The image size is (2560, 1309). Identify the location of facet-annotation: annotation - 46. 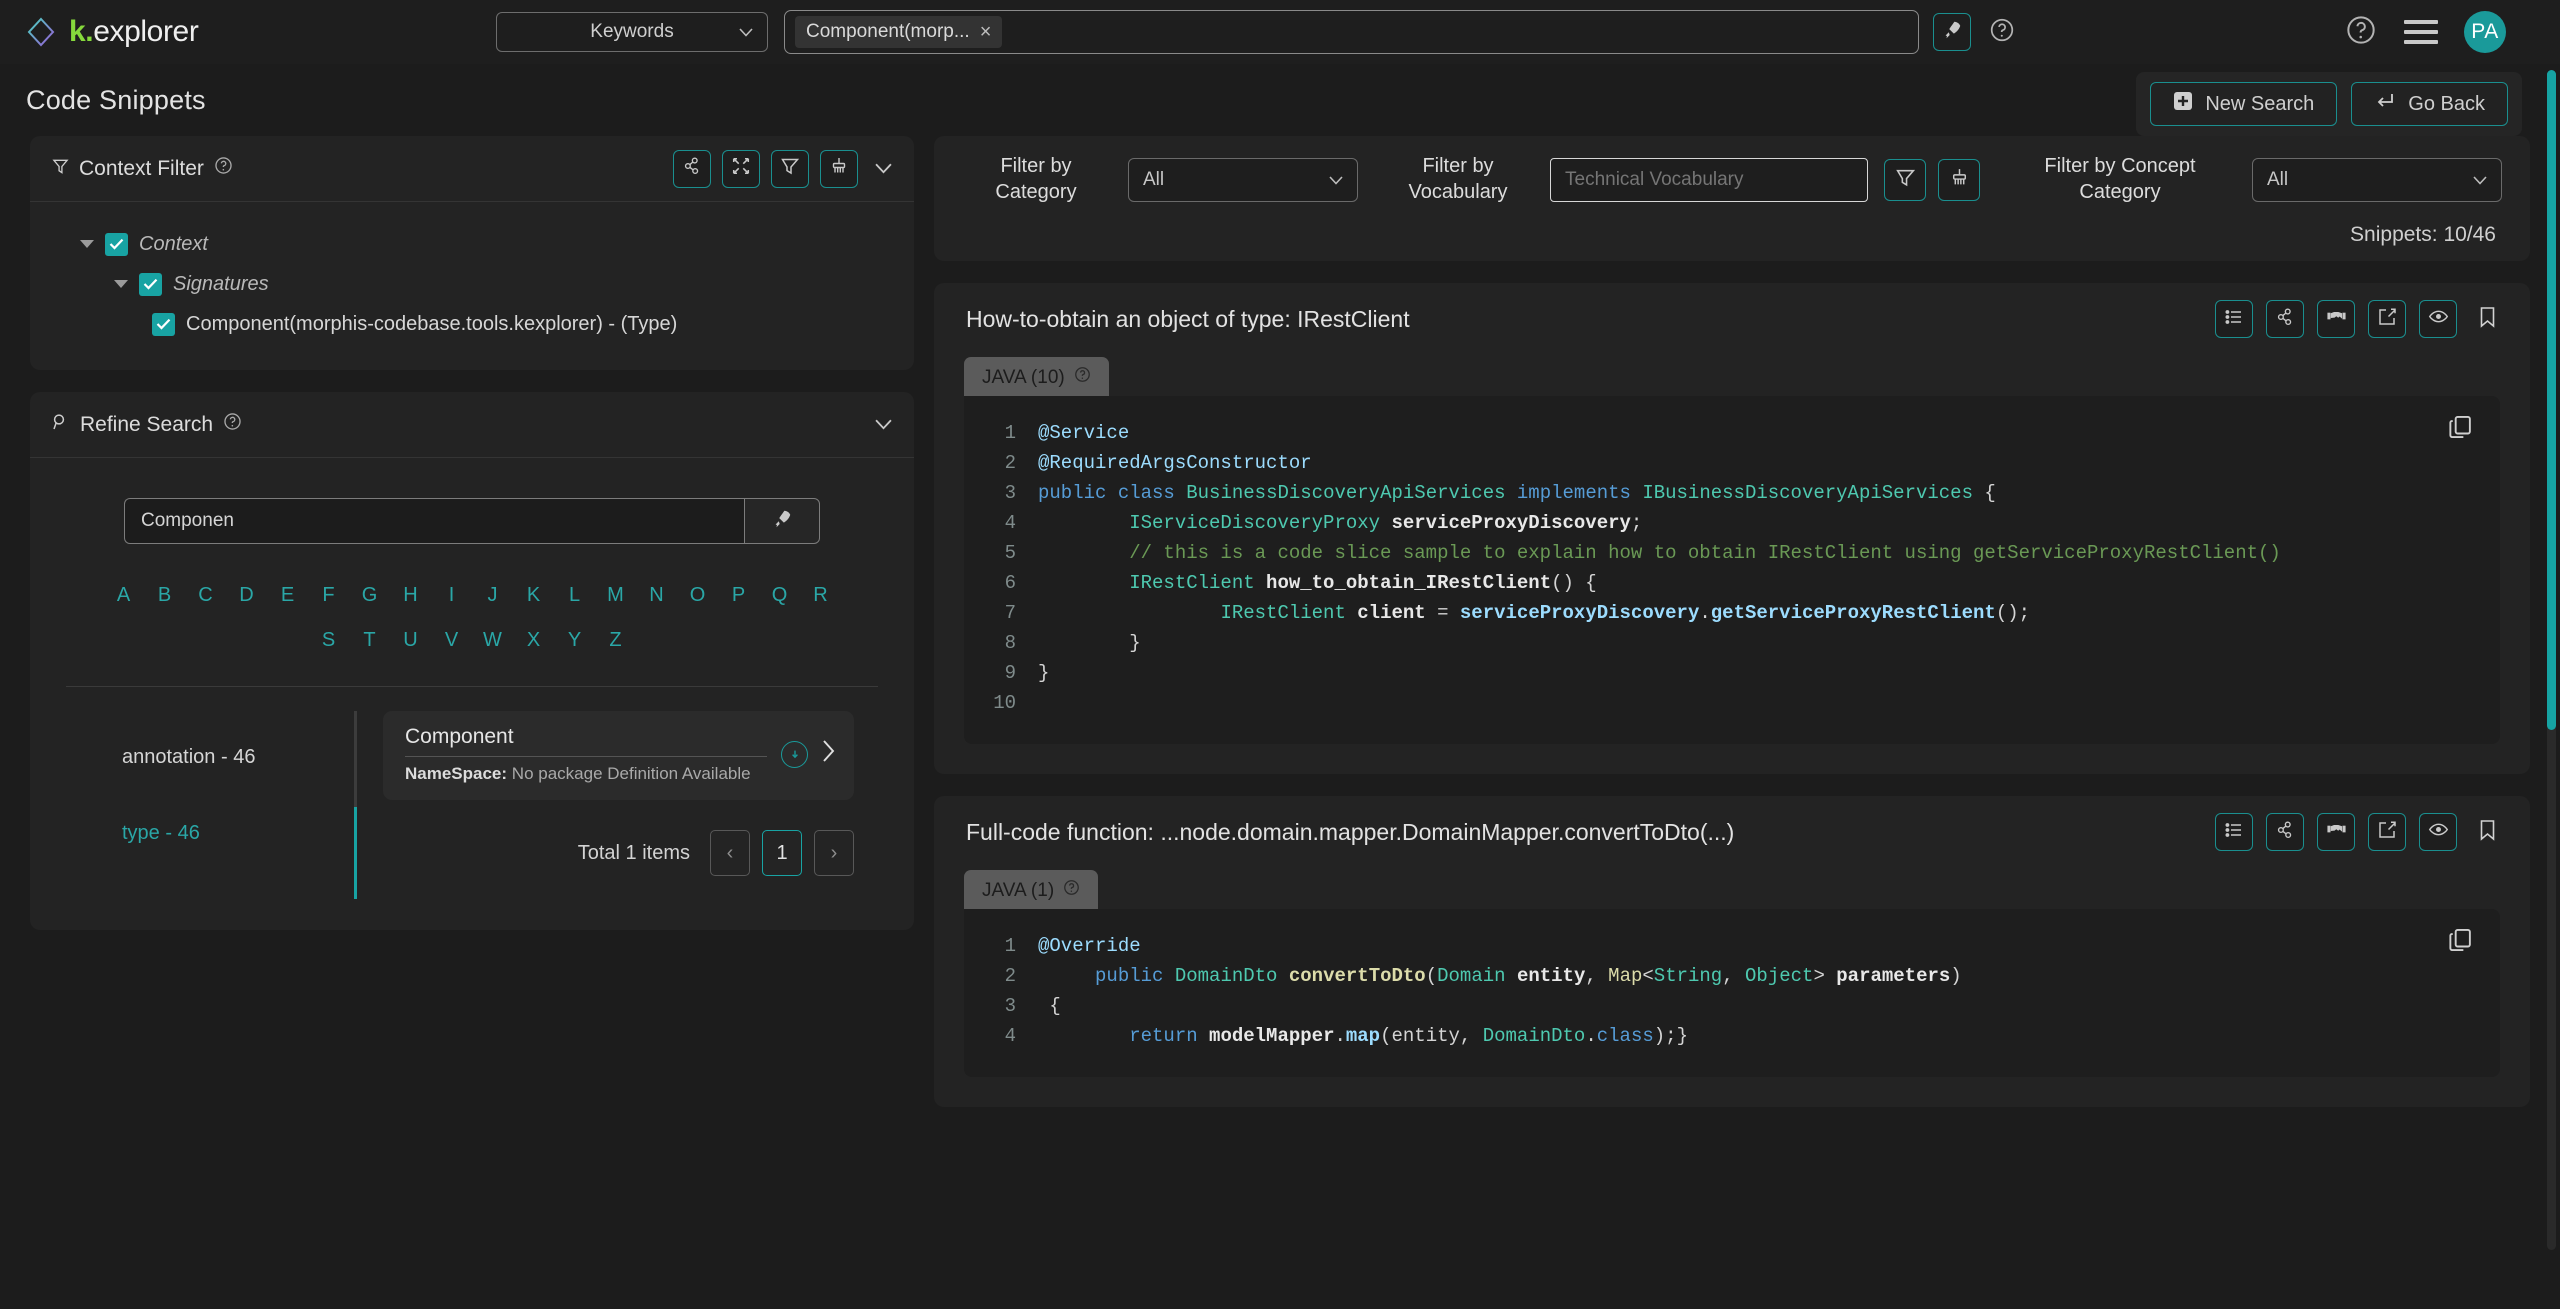
(221, 757).